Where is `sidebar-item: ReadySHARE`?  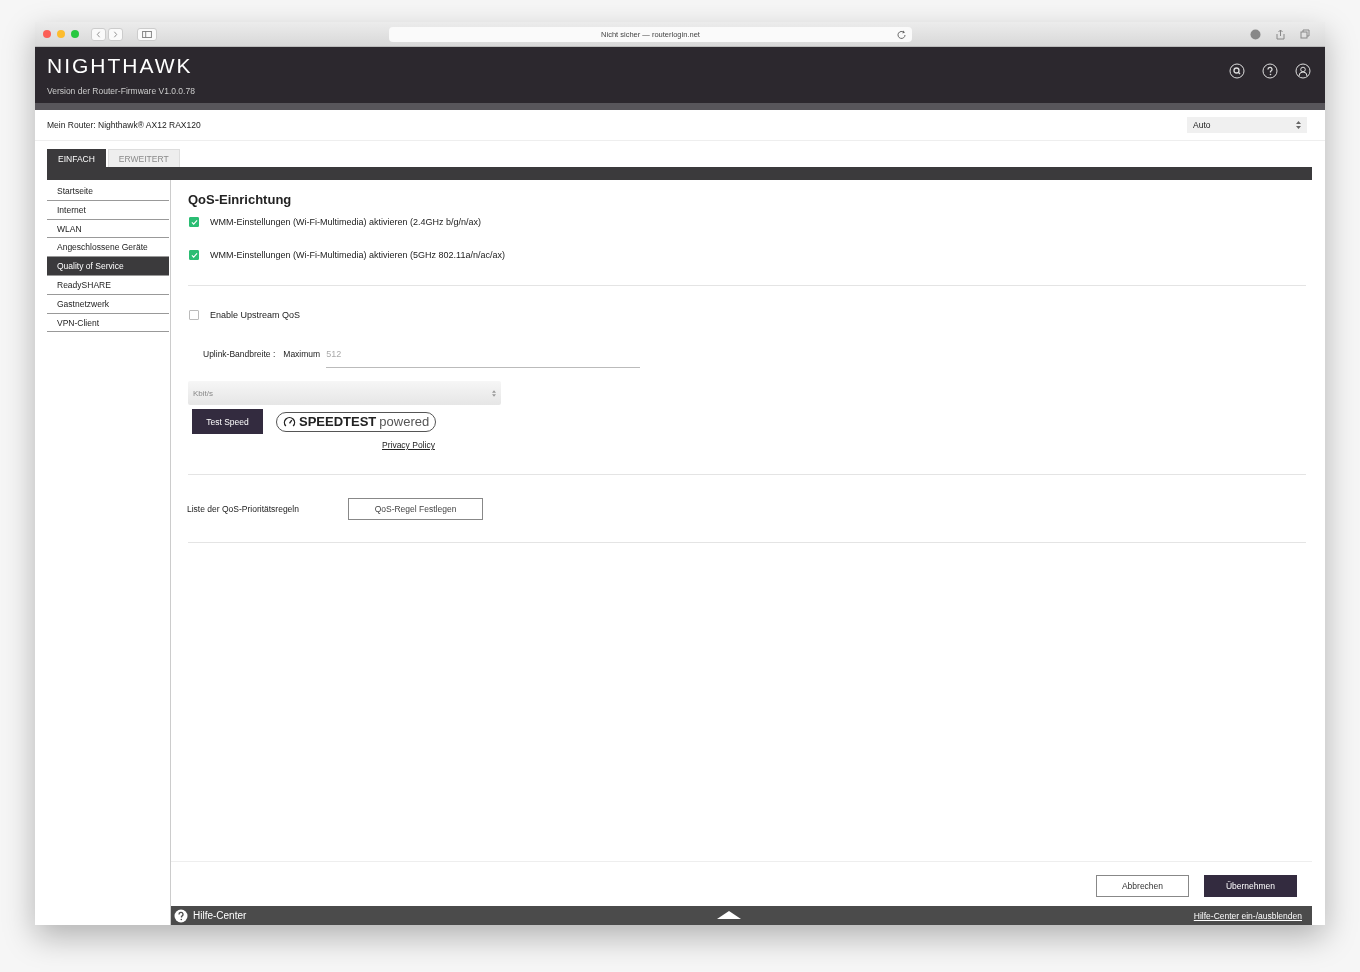 sidebar-item: ReadySHARE is located at coordinates (108, 285).